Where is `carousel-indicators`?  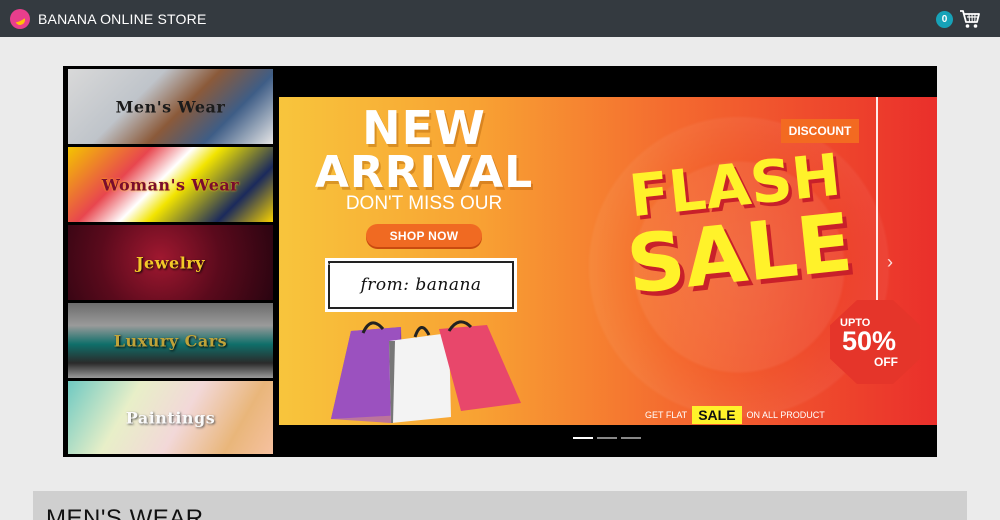
carousel-indicators is located at coordinates (607, 438).